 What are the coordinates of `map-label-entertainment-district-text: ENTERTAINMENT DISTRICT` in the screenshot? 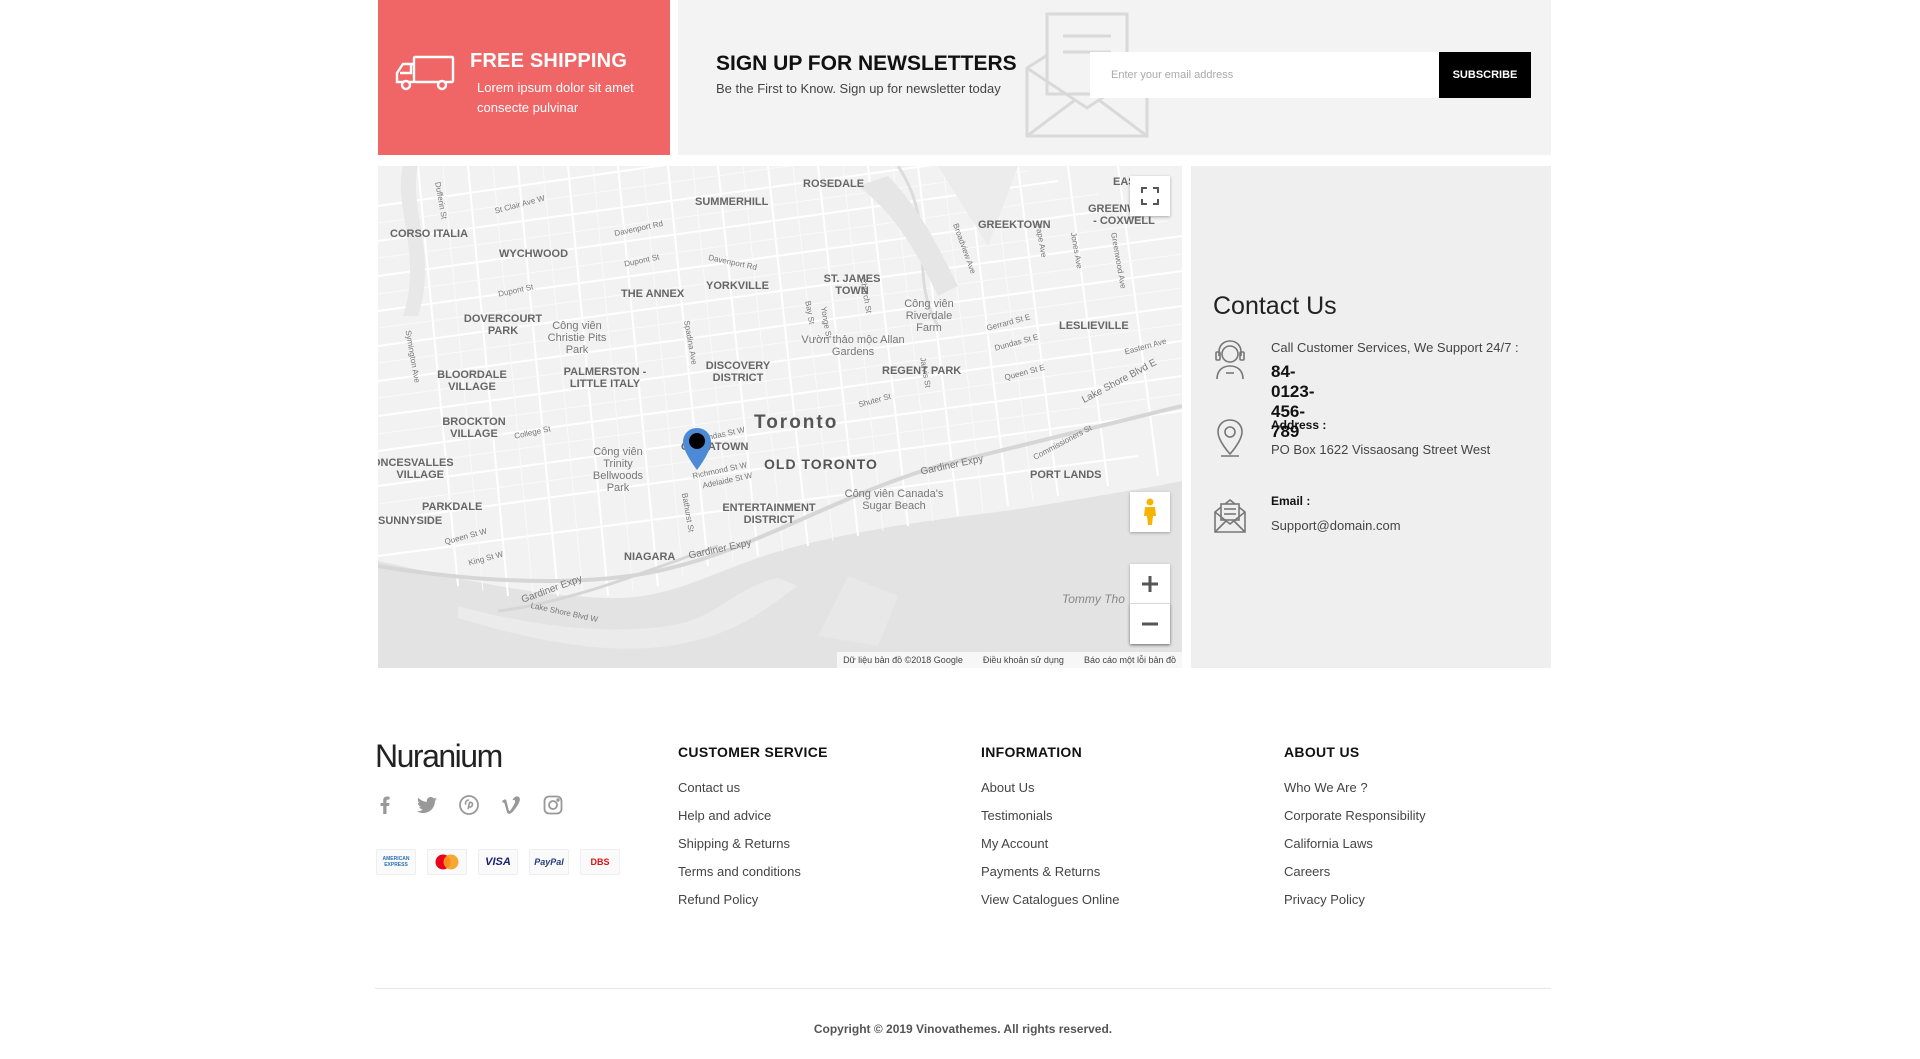 It's located at (769, 514).